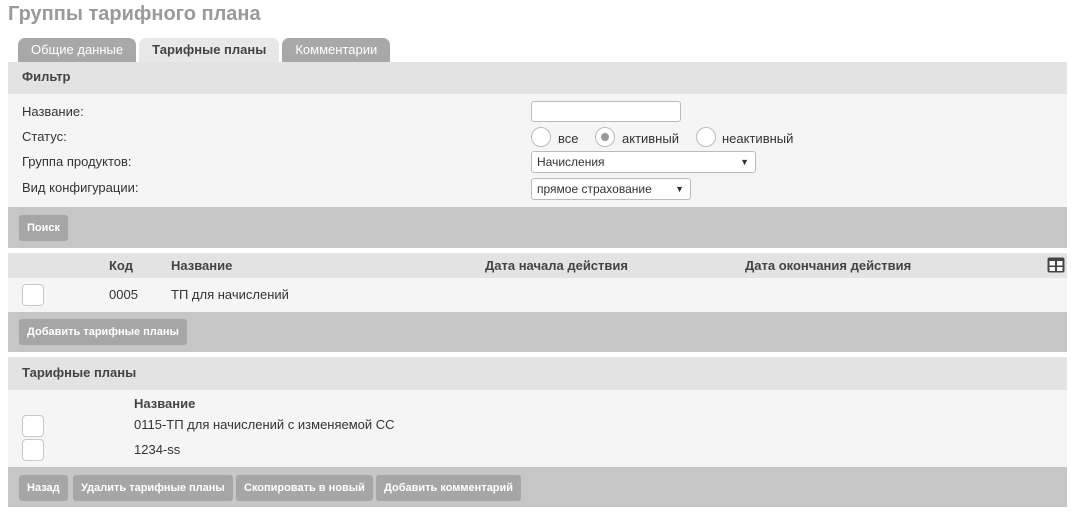 The image size is (1075, 515). I want to click on column-header-code: Код, so click(121, 265).